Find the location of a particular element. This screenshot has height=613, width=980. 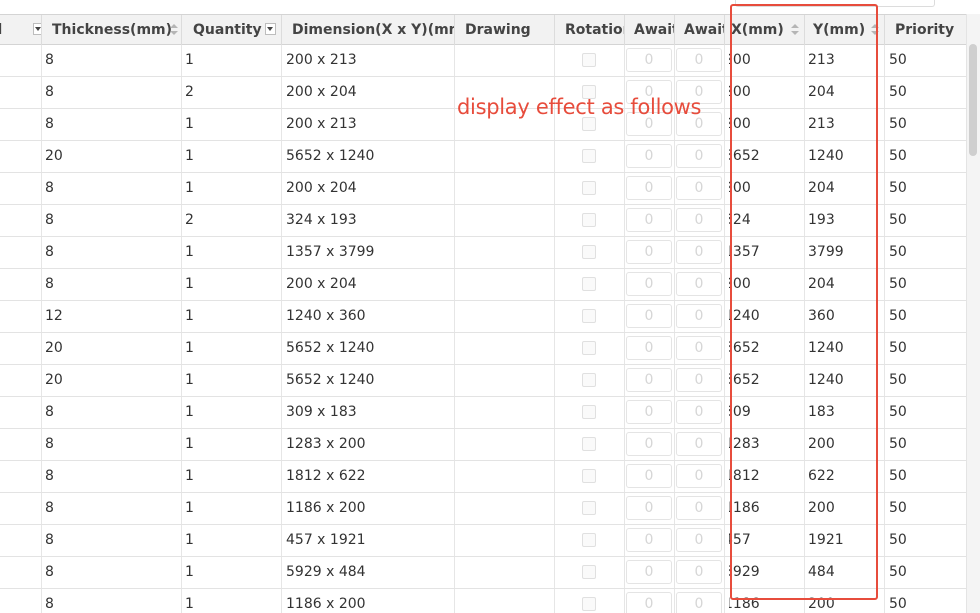

table-row: 81457 x 1921 00 457192150 is located at coordinates (483, 541).